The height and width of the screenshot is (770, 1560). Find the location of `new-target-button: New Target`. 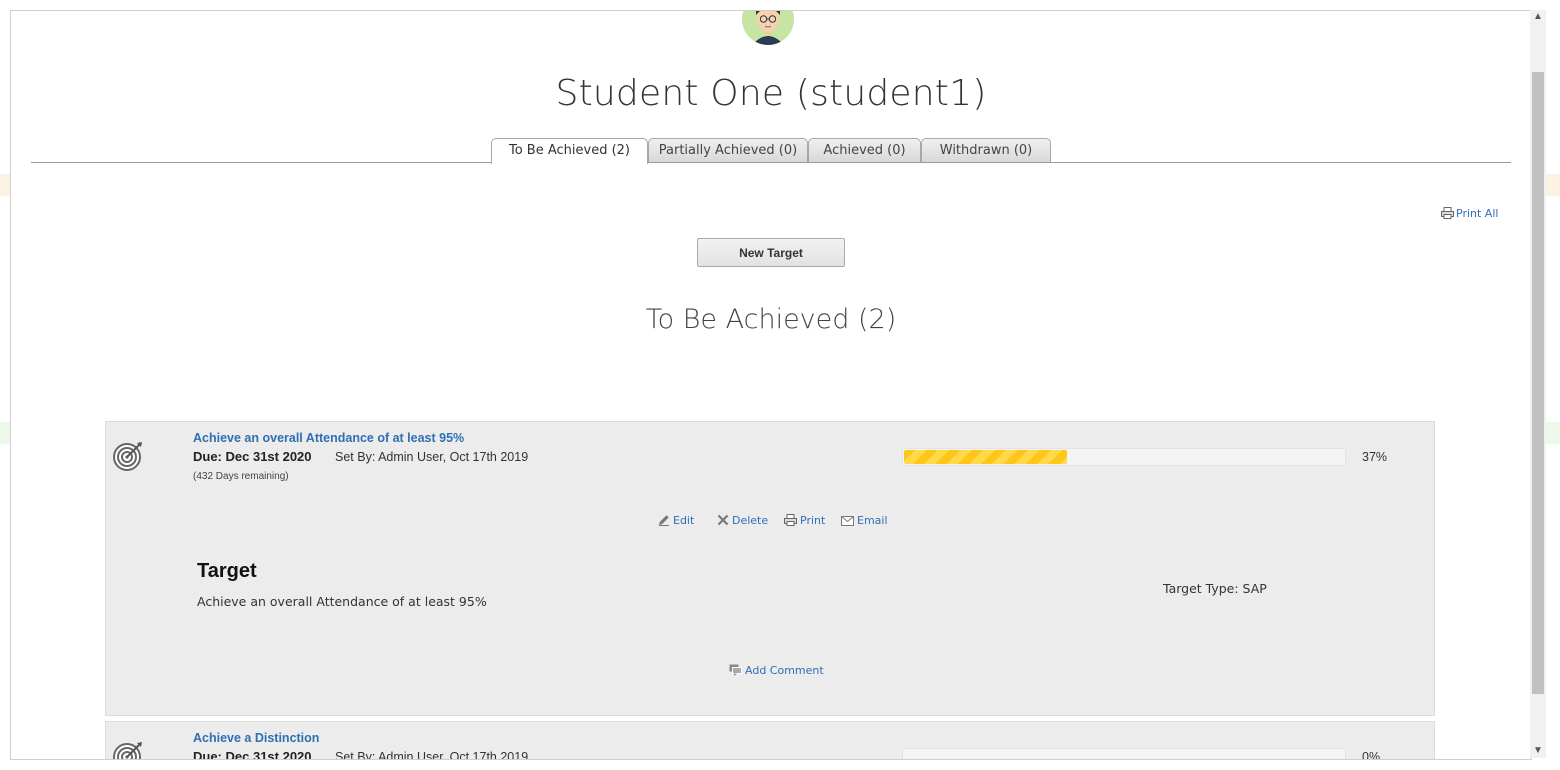

new-target-button: New Target is located at coordinates (771, 252).